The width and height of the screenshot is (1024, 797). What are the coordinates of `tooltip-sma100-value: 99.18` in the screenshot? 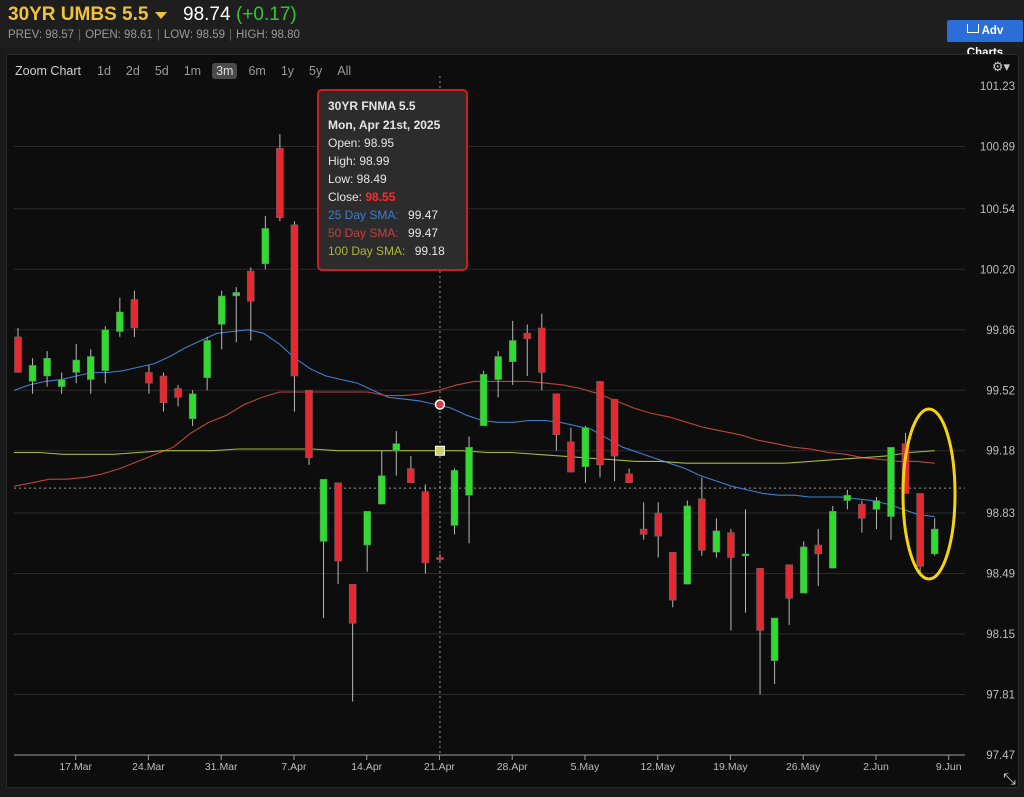 It's located at (429, 251).